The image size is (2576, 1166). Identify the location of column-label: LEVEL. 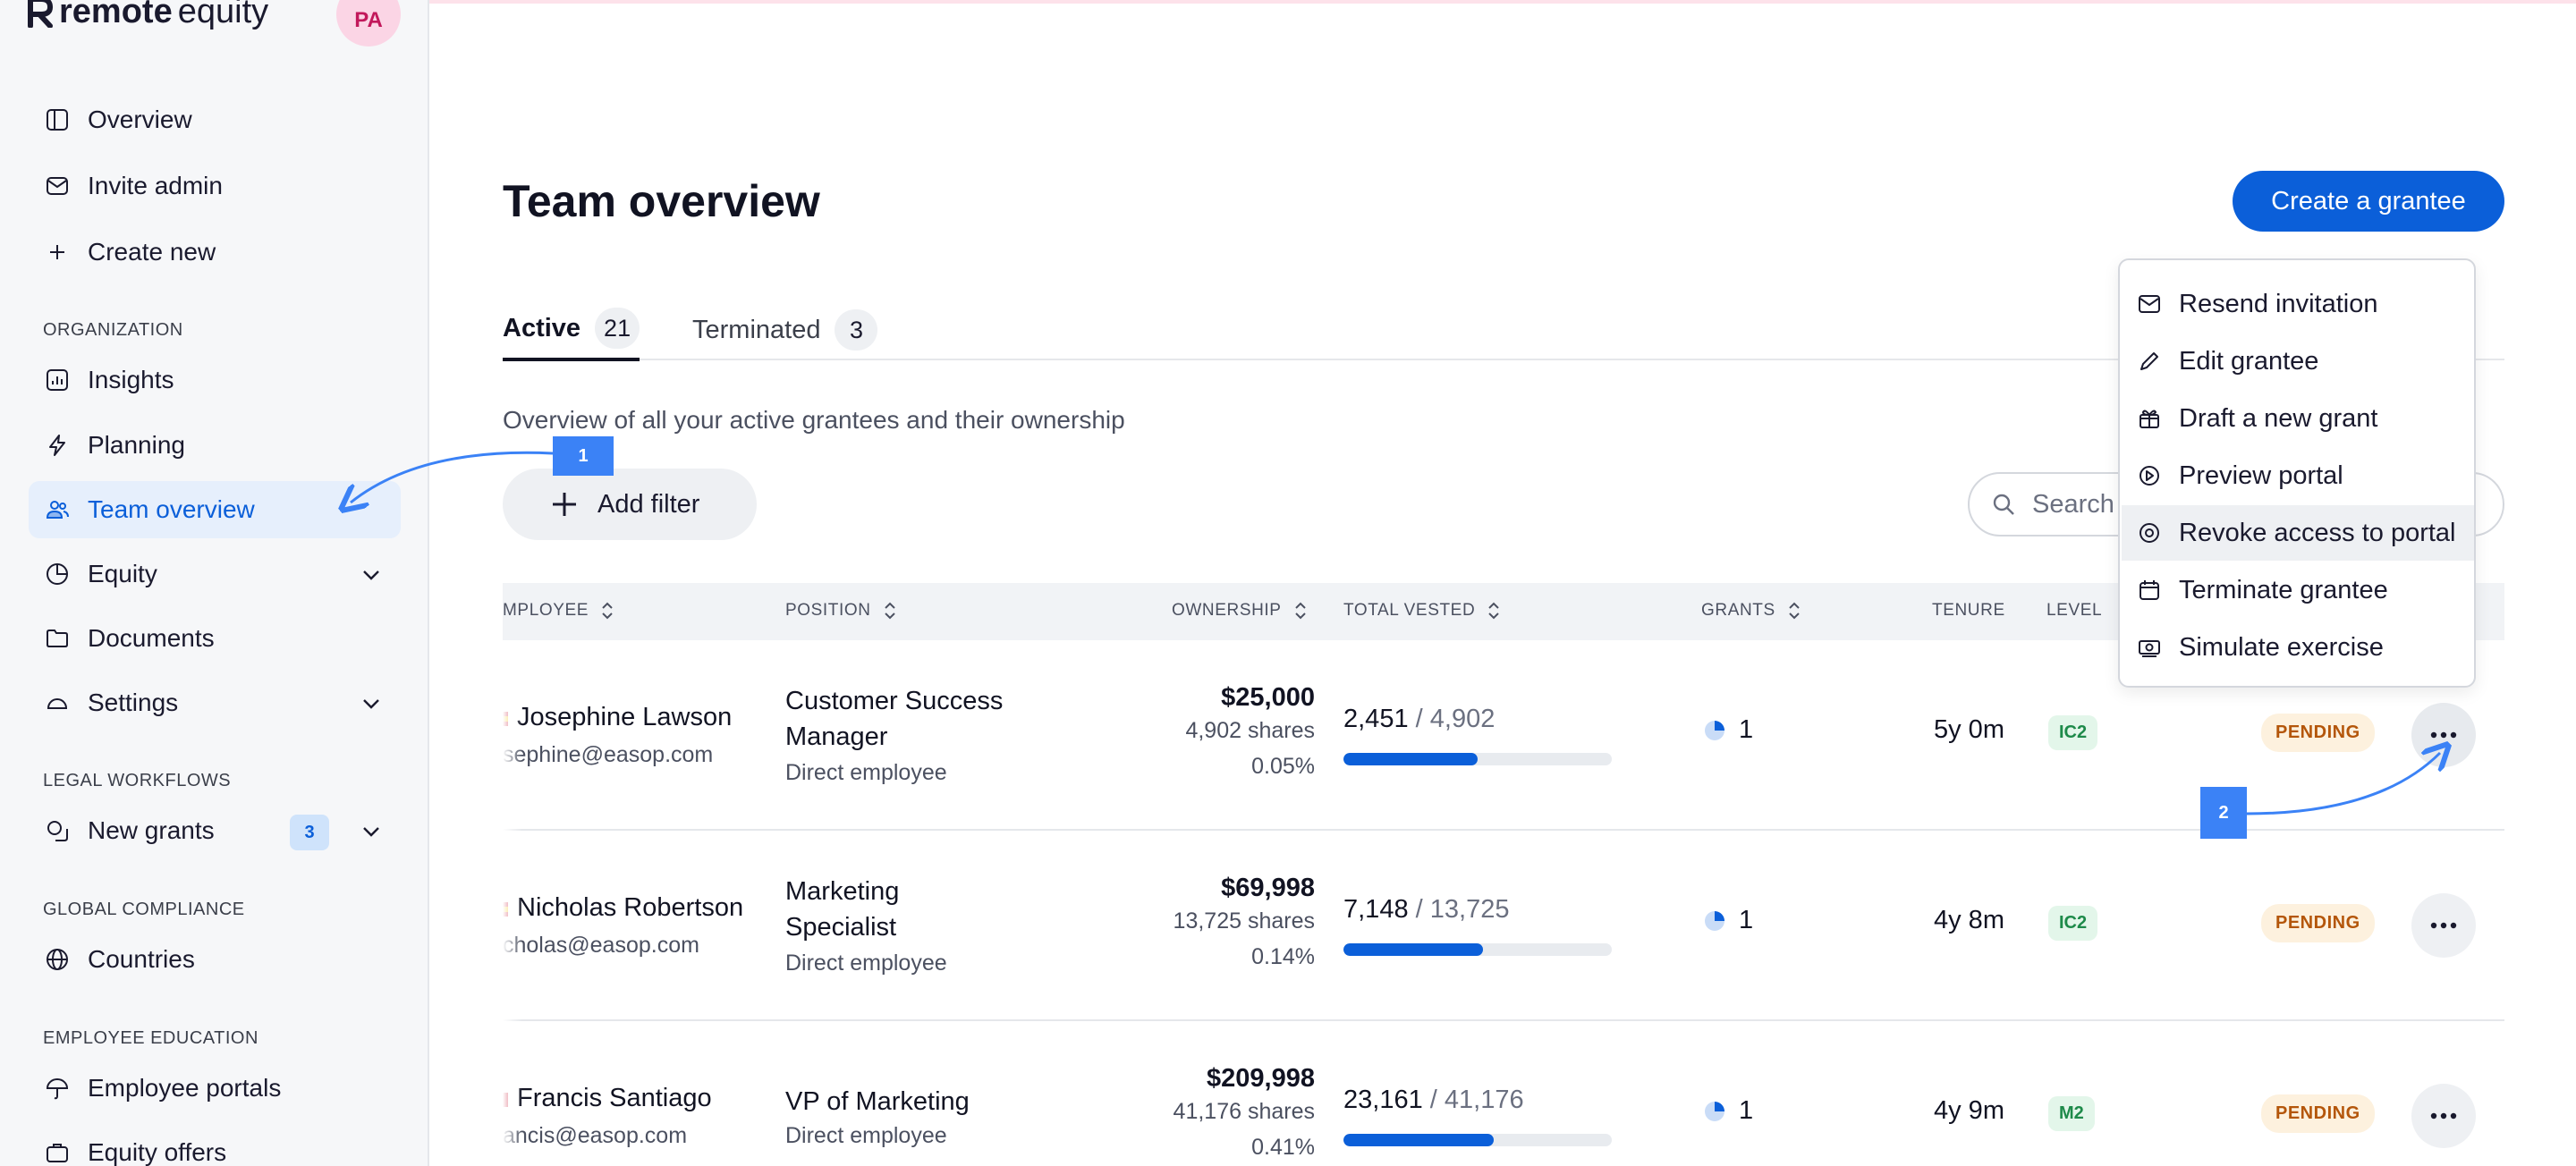
(2074, 610).